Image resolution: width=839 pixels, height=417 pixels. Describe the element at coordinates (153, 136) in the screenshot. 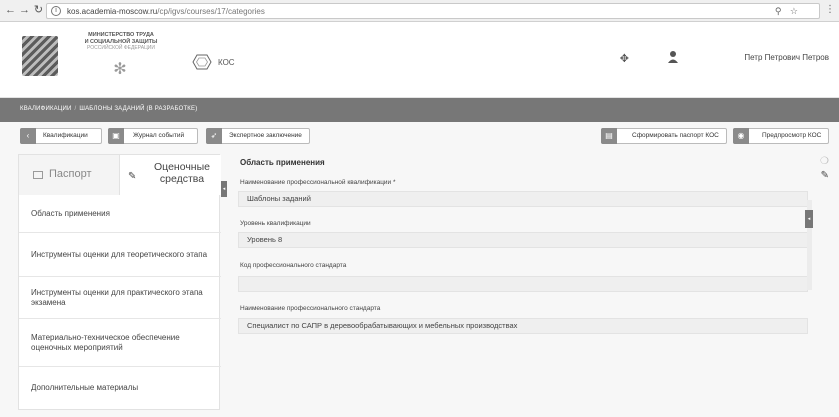

I see `events-log-button: ▣ Журнал событий` at that location.